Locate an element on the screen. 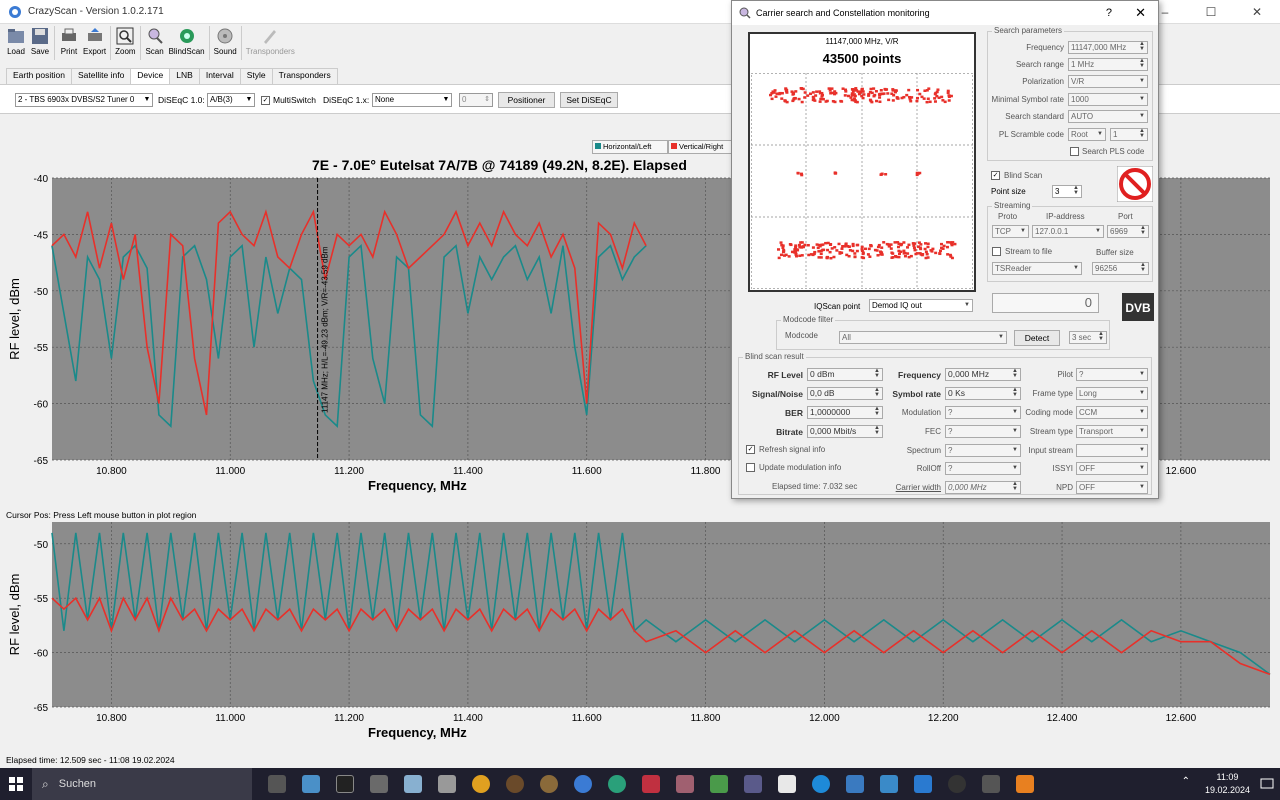 The width and height of the screenshot is (1280, 800). tab-device: Device is located at coordinates (150, 76).